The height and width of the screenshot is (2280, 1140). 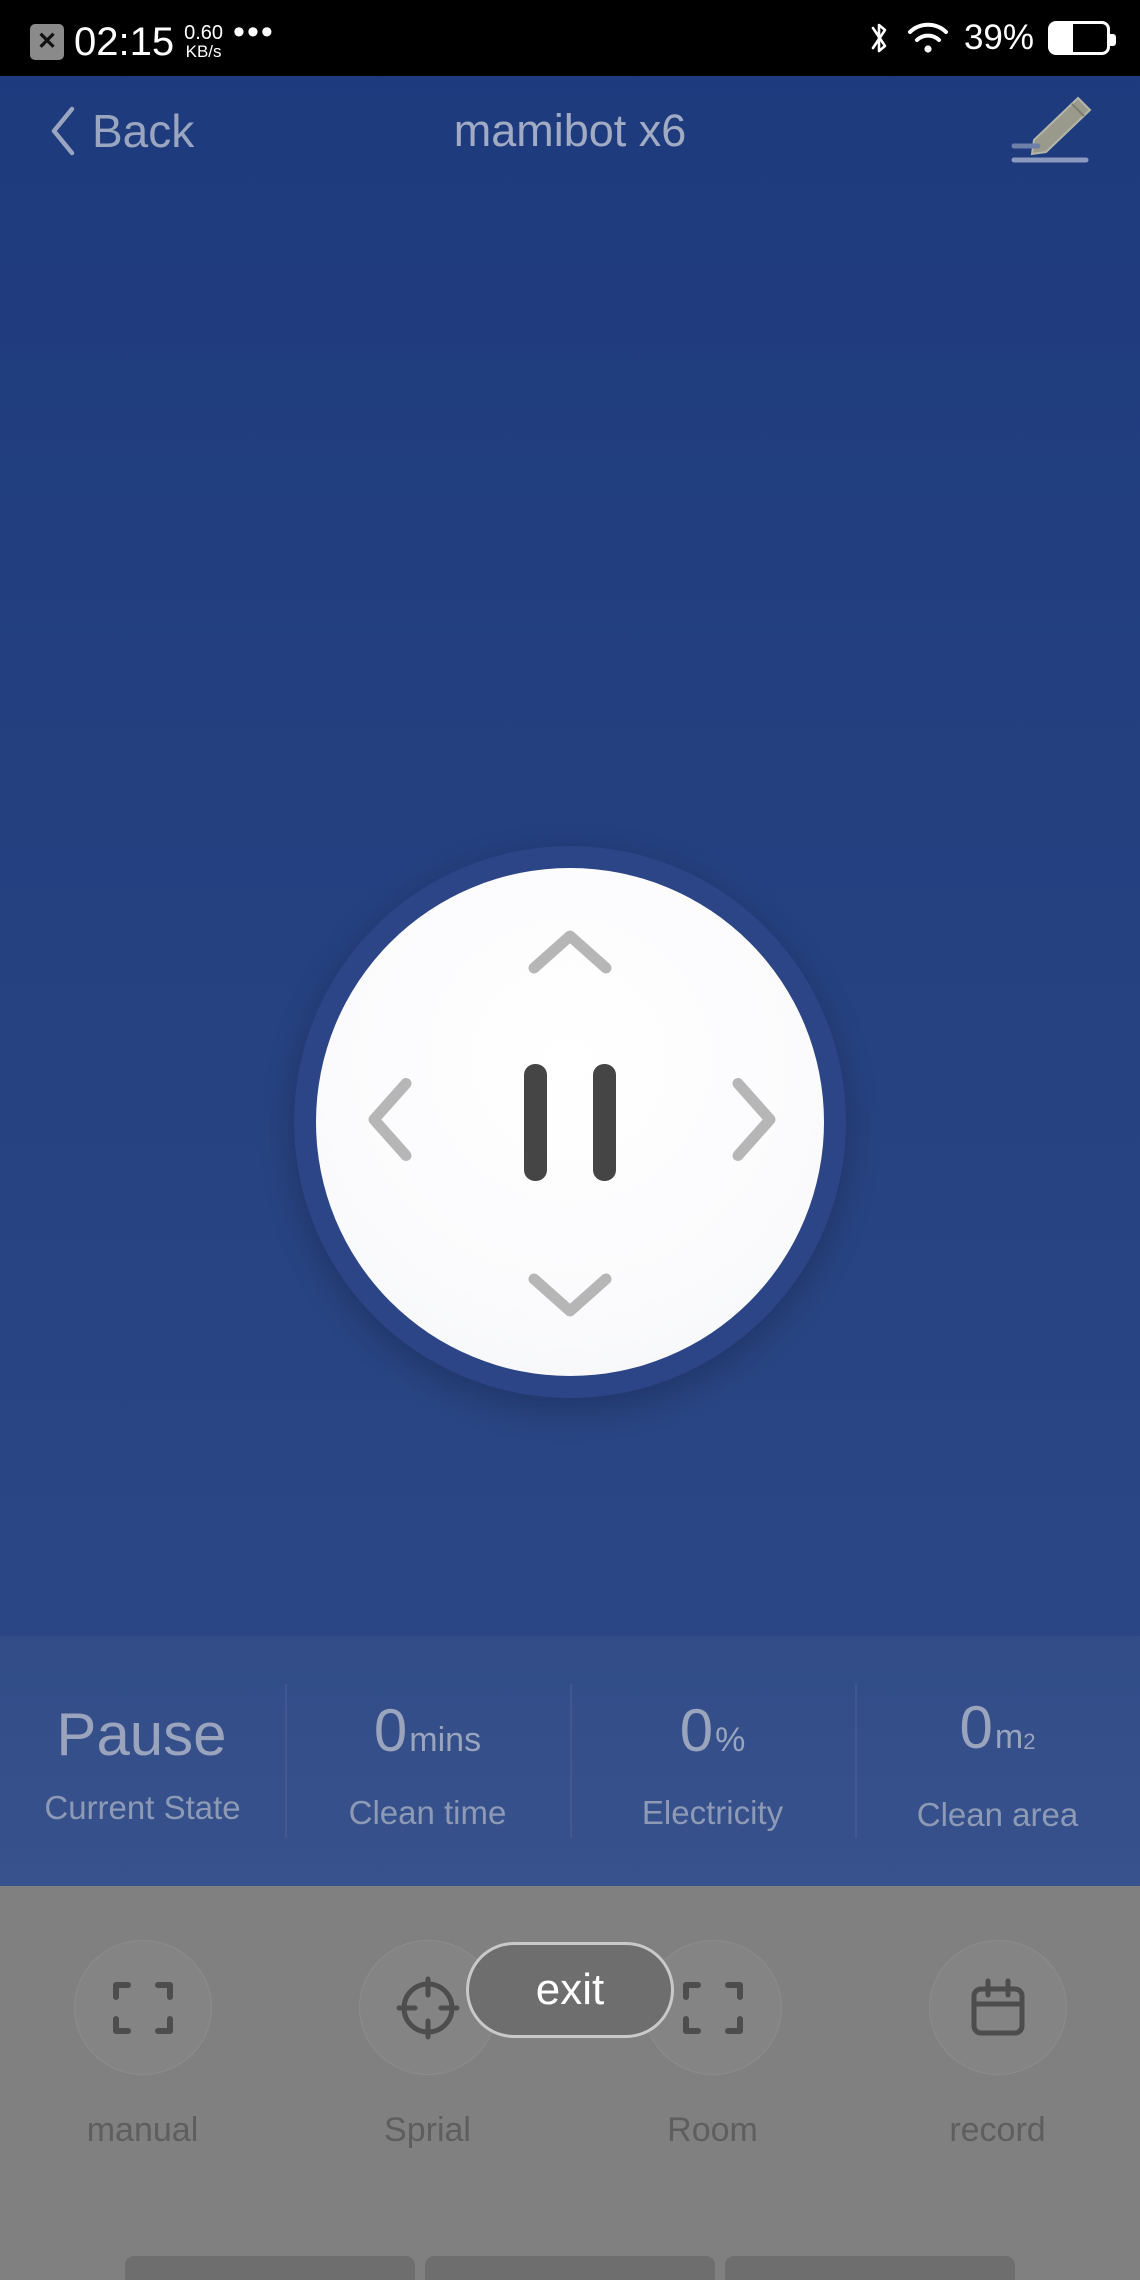 What do you see at coordinates (997, 1814) in the screenshot?
I see `stat-label: Clean area` at bounding box center [997, 1814].